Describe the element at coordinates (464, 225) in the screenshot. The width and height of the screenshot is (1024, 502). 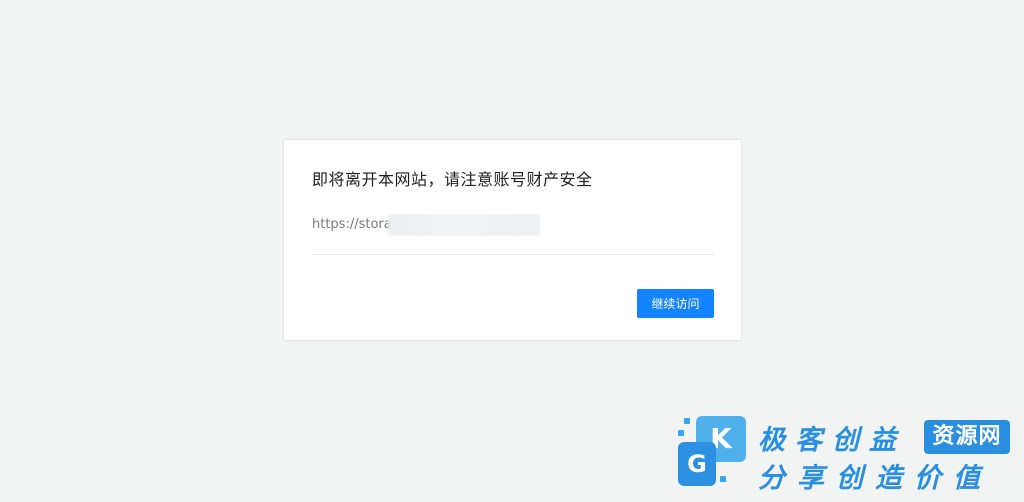
I see `url-redaction-blur` at that location.